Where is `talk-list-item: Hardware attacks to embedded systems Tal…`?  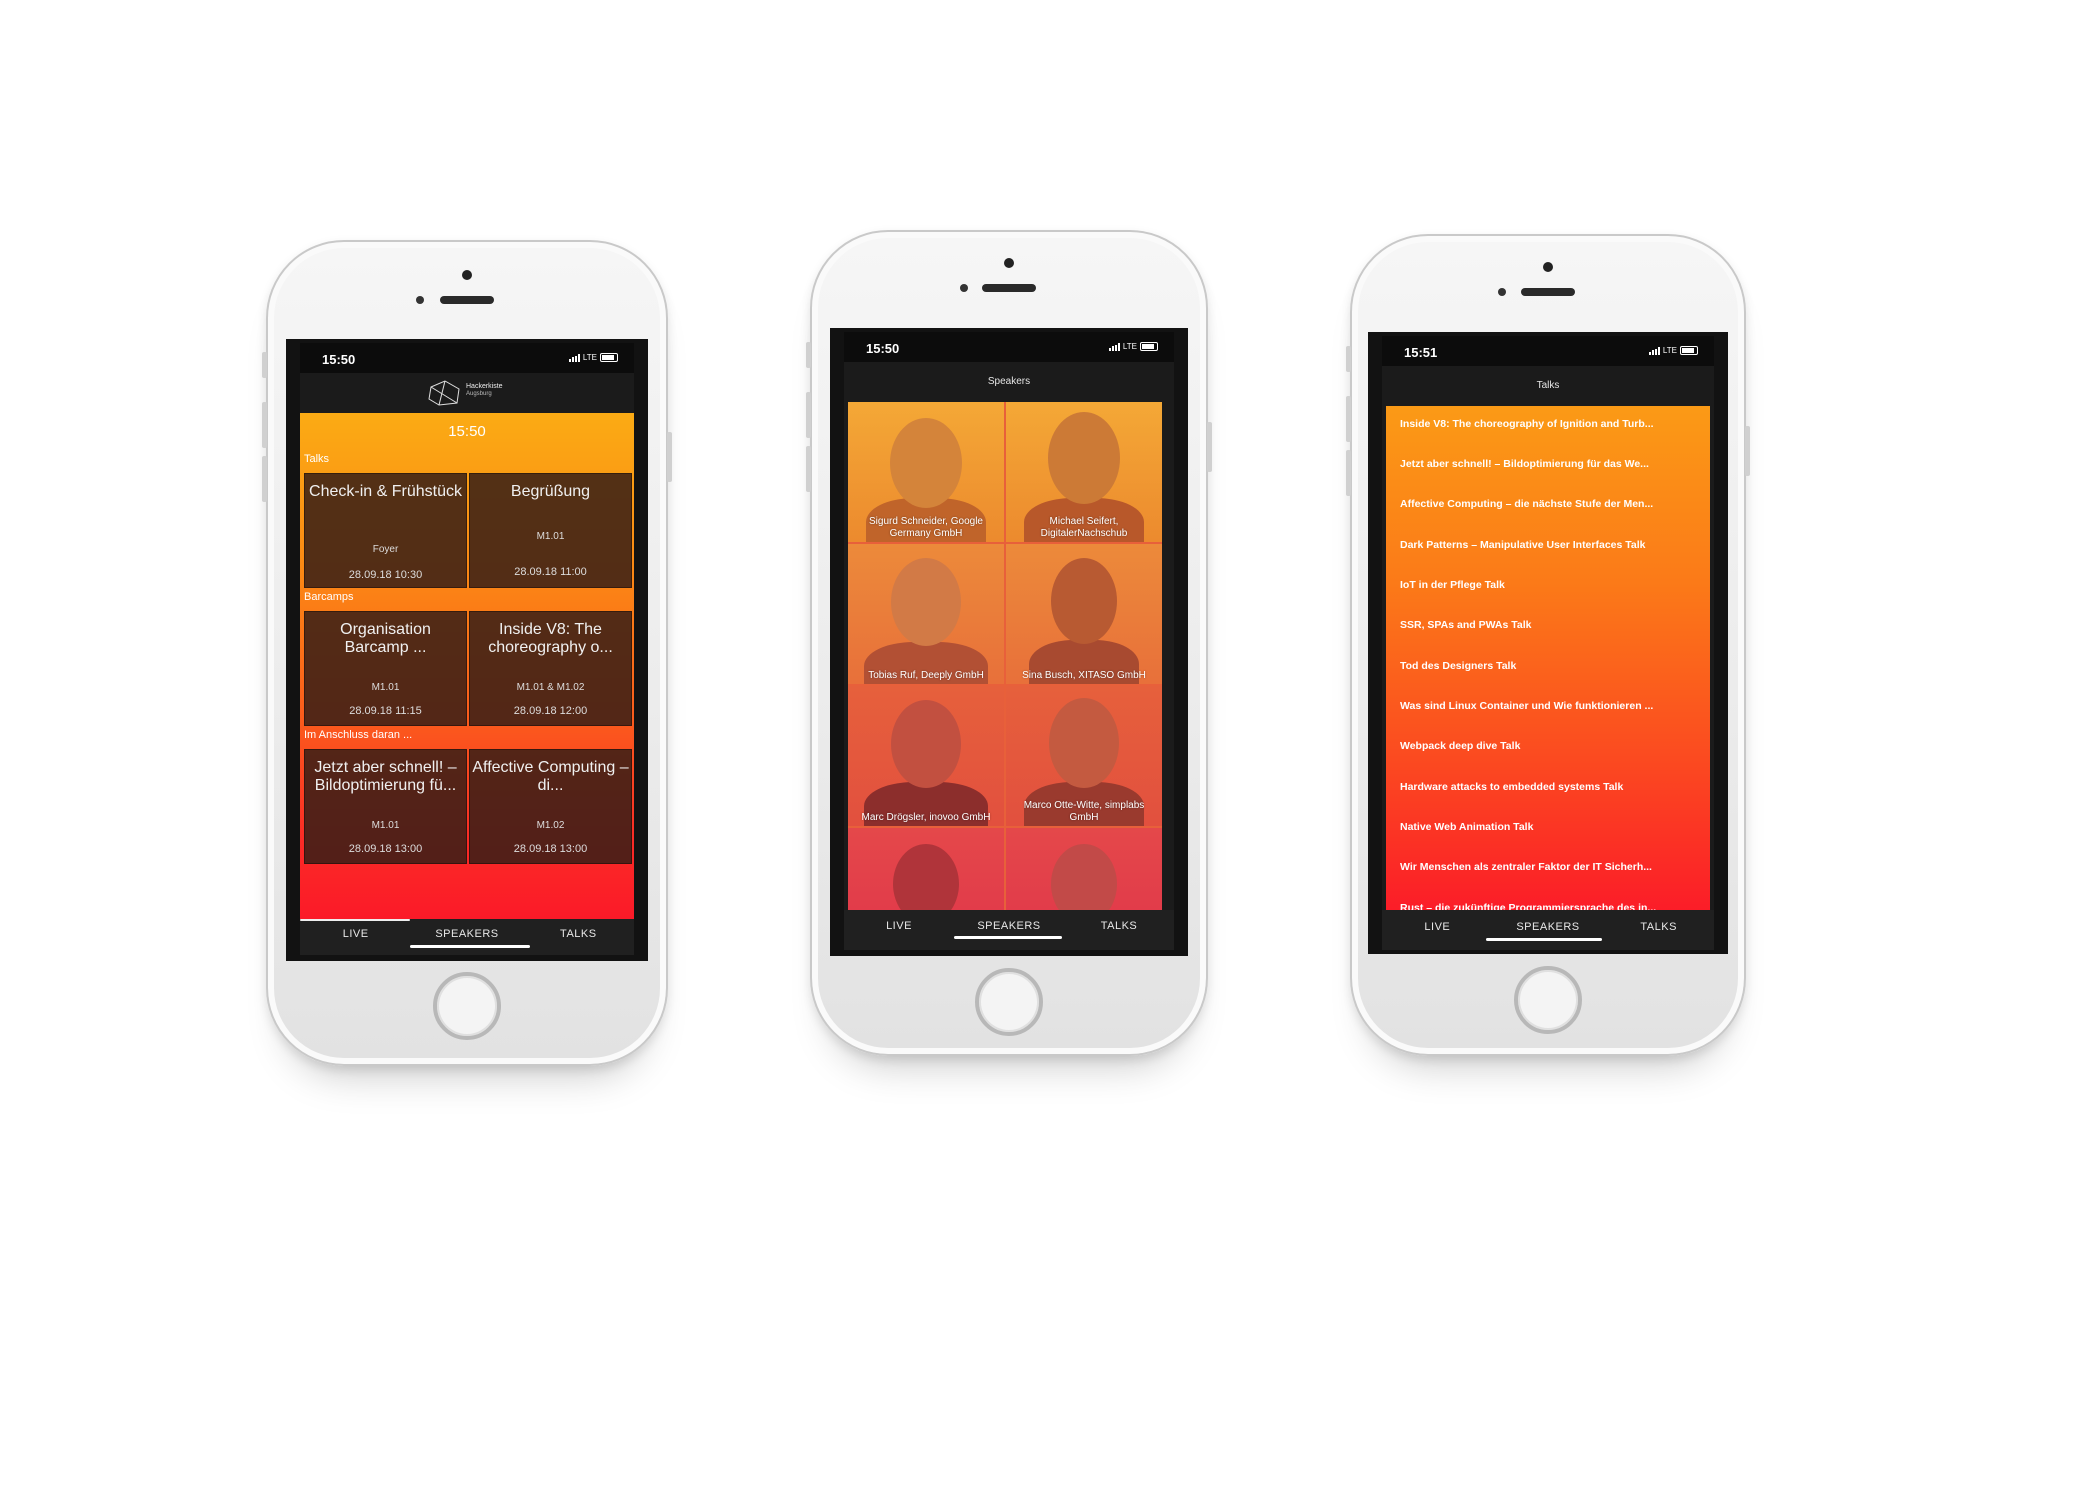 talk-list-item: Hardware attacks to embedded systems Tal… is located at coordinates (1548, 787).